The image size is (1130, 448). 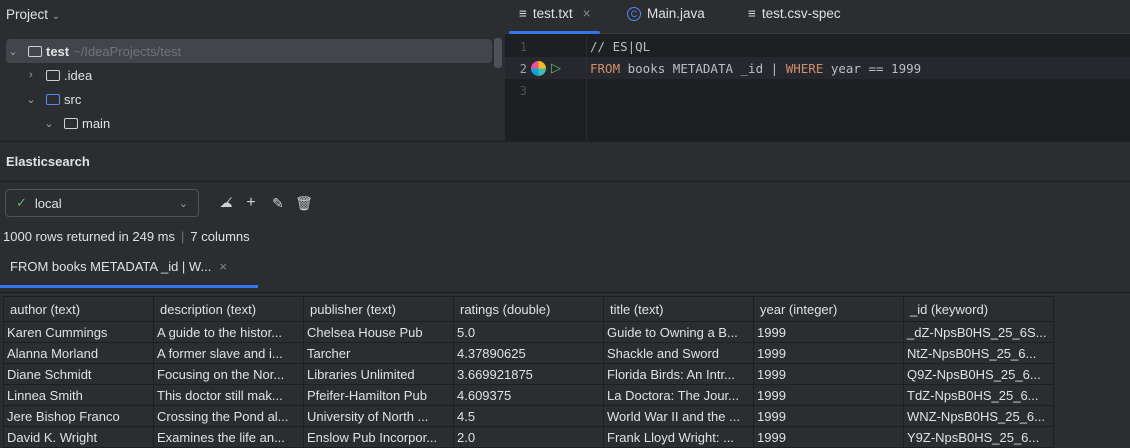 I want to click on chevron-right-icon: ›, so click(x=31, y=75).